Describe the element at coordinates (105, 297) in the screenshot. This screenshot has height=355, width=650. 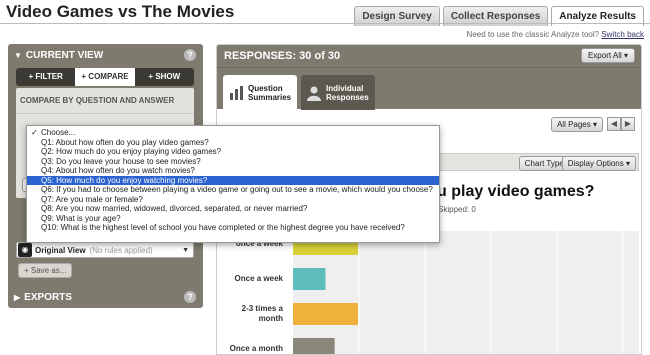
I see `exports-header: ▶ EXPORTS` at that location.